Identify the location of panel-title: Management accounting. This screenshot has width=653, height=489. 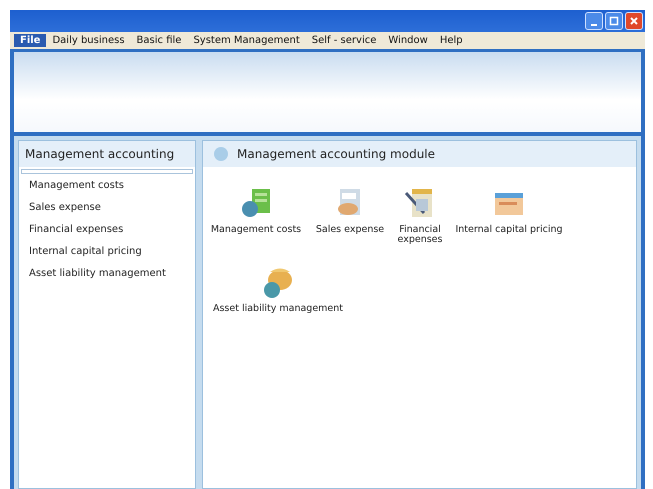
(107, 154).